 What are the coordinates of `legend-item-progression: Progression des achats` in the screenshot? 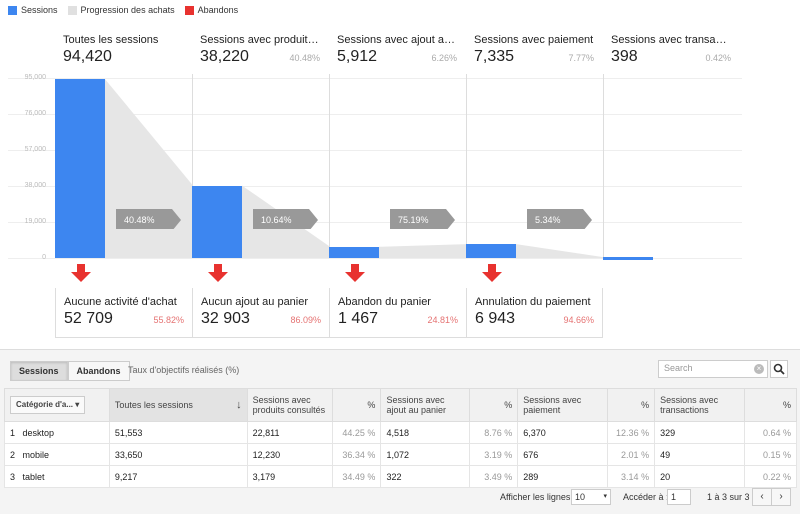 It's located at (121, 10).